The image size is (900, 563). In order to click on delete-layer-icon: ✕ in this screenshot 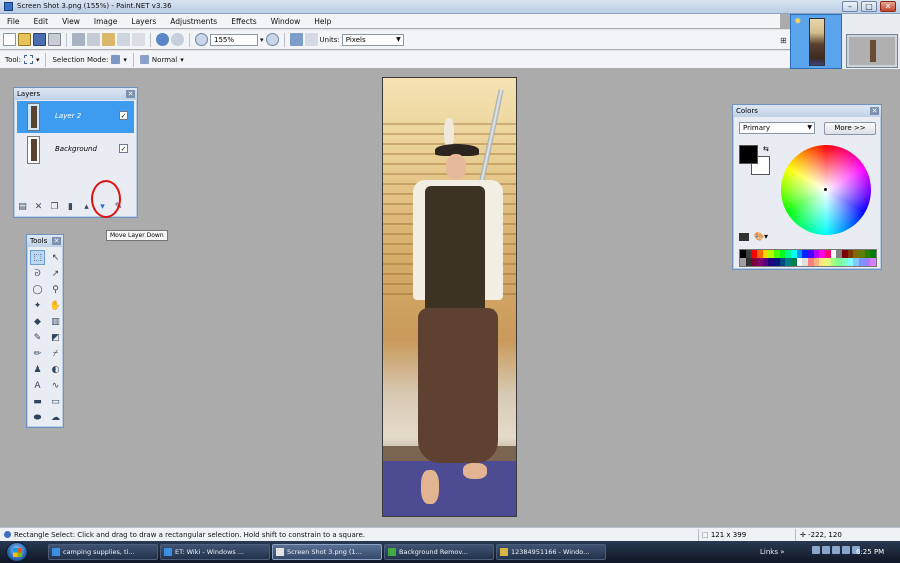, I will do `click(38, 207)`.